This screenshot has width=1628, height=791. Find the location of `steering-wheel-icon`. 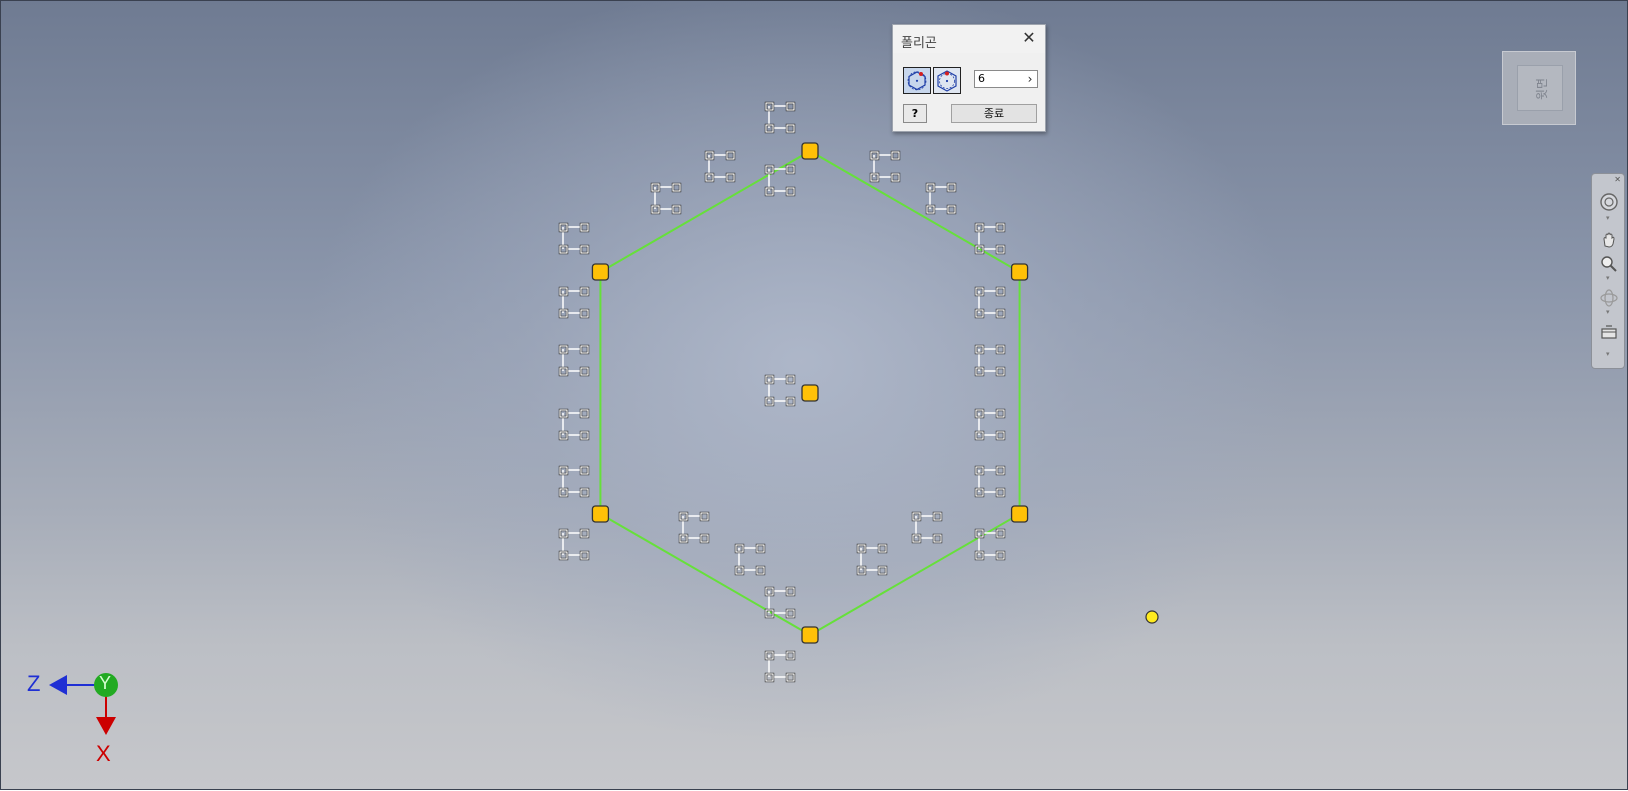

steering-wheel-icon is located at coordinates (1609, 202).